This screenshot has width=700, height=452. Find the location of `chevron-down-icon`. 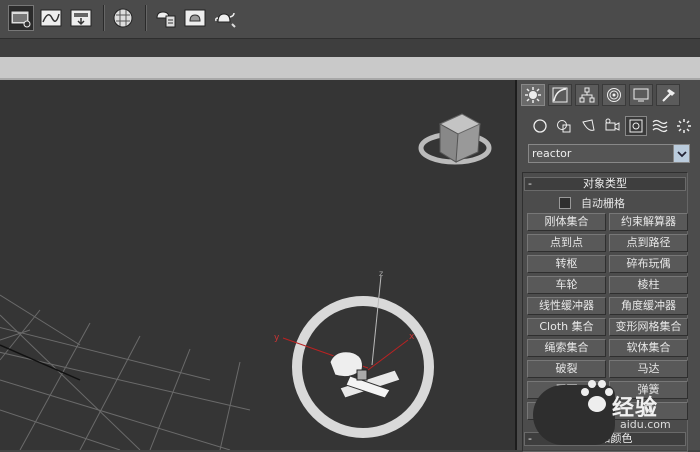

chevron-down-icon is located at coordinates (681, 153).